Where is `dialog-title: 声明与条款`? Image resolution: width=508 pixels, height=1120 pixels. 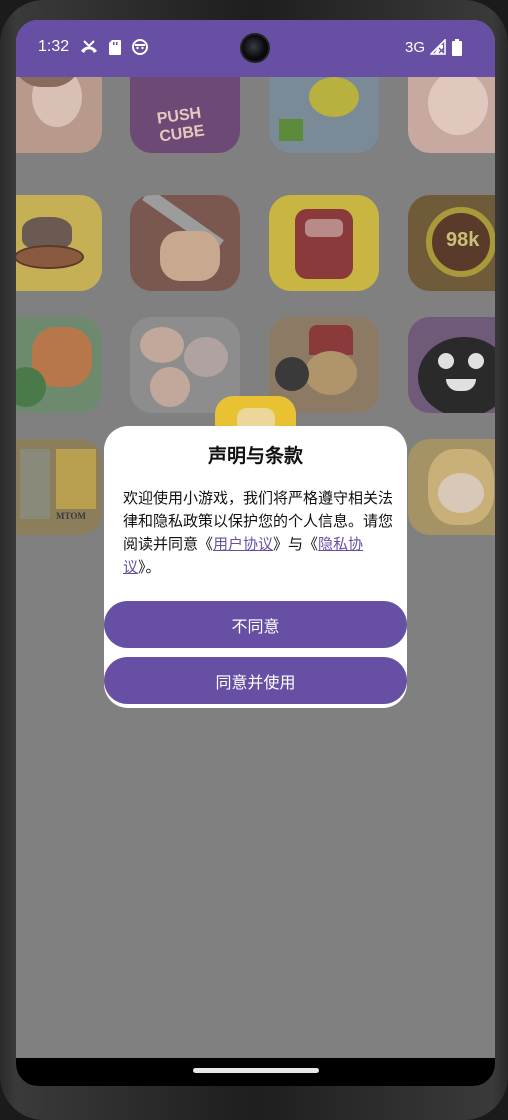
dialog-title: 声明与条款 is located at coordinates (255, 456).